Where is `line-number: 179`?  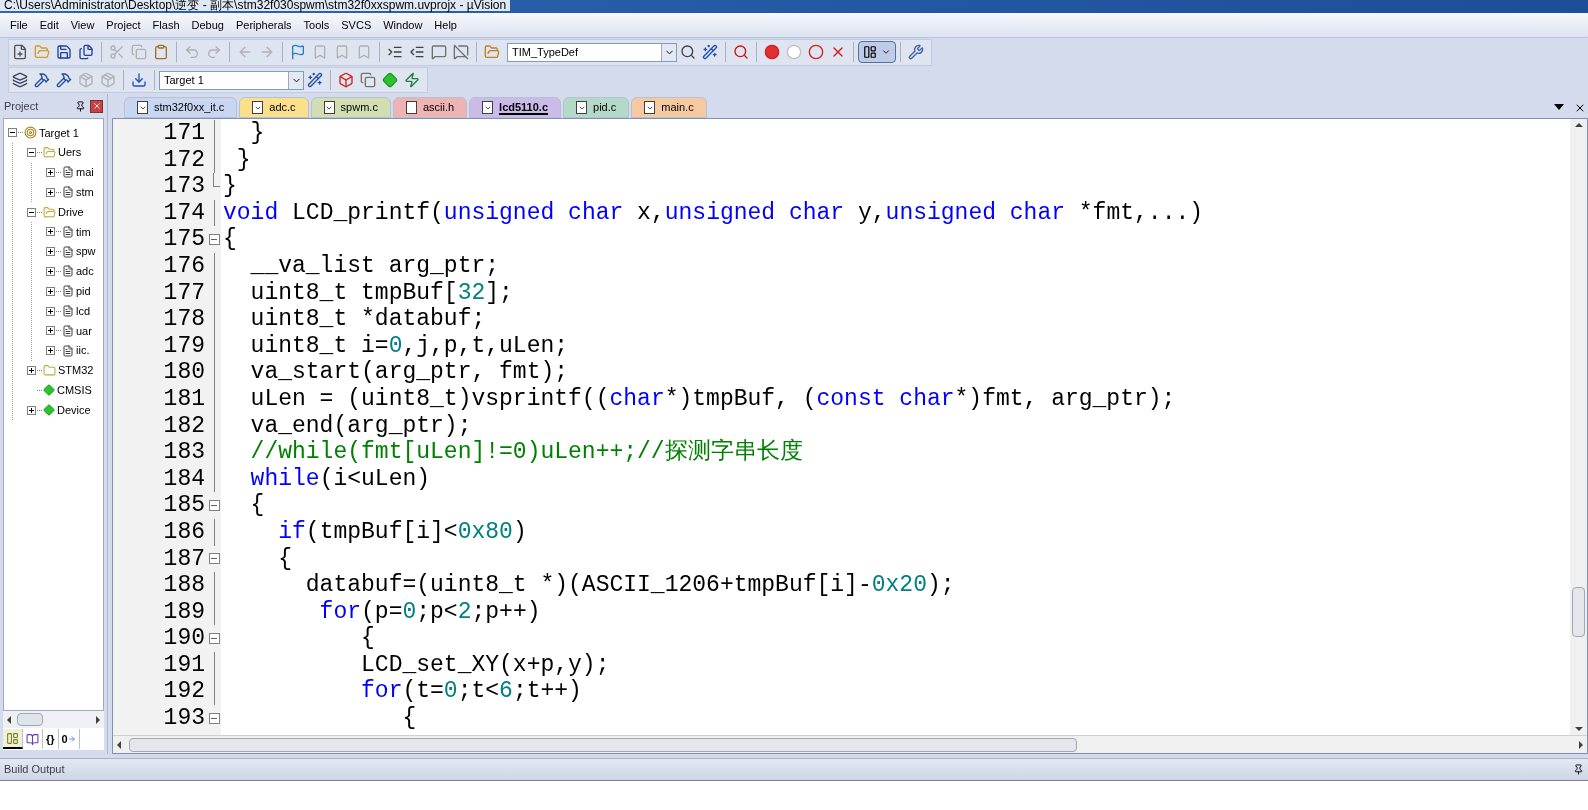
line-number: 179 is located at coordinates (184, 346).